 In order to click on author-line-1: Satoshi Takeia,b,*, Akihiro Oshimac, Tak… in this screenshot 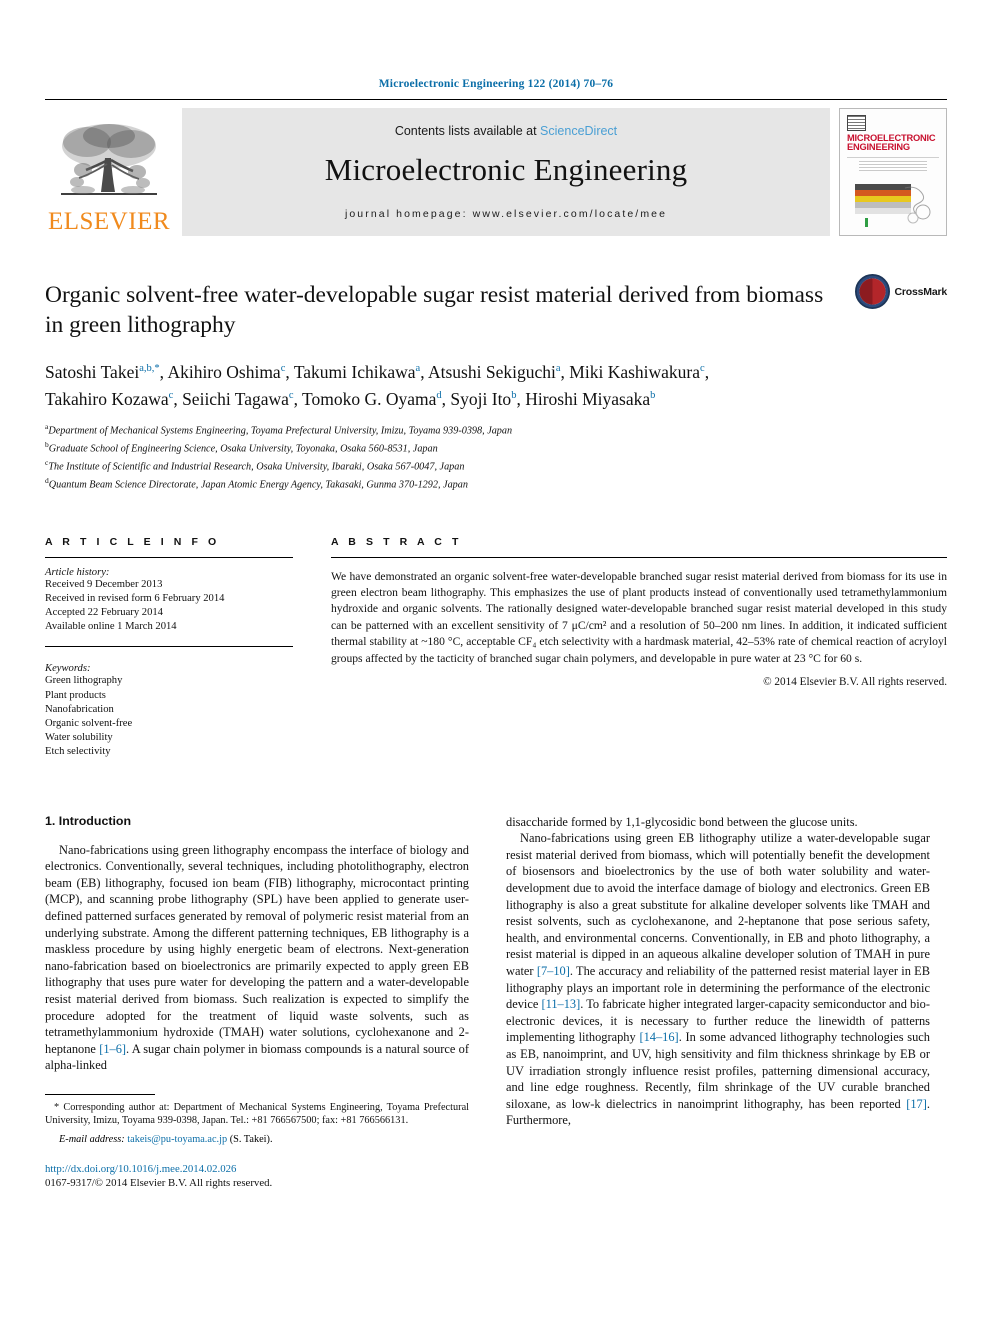, I will do `click(377, 371)`.